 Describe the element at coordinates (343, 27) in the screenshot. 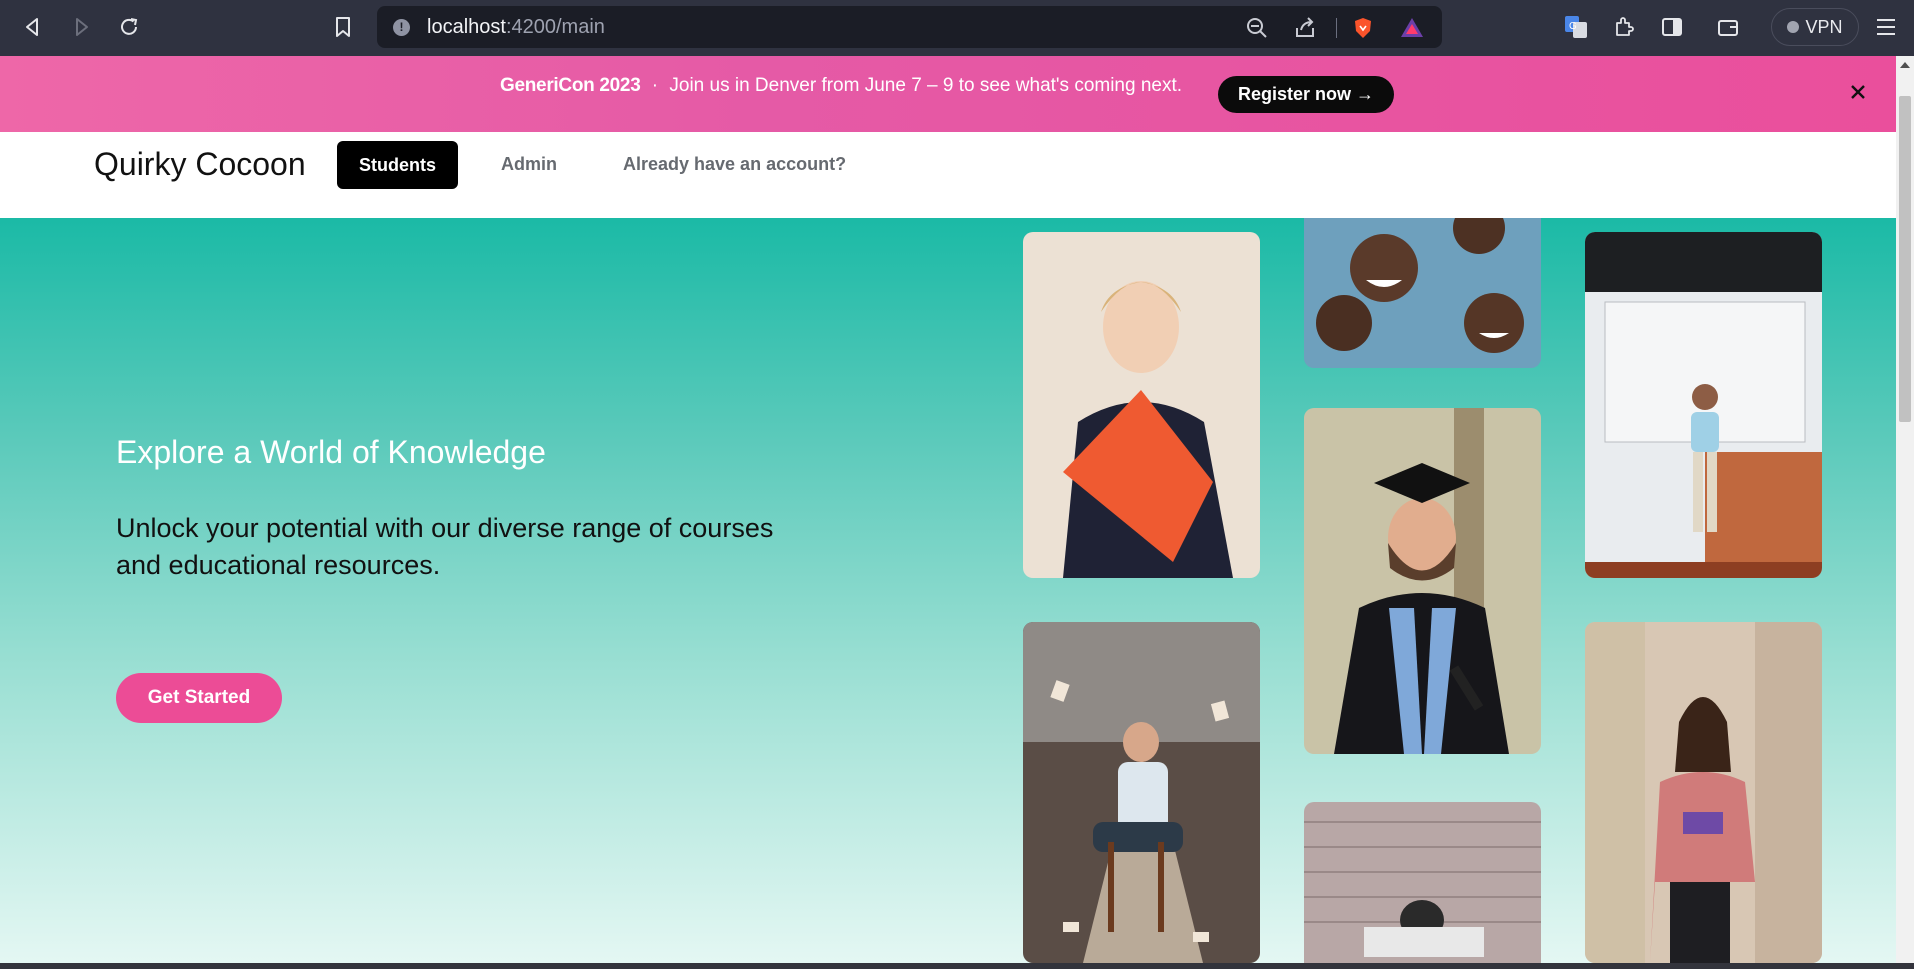

I see `bookmark-icon` at that location.